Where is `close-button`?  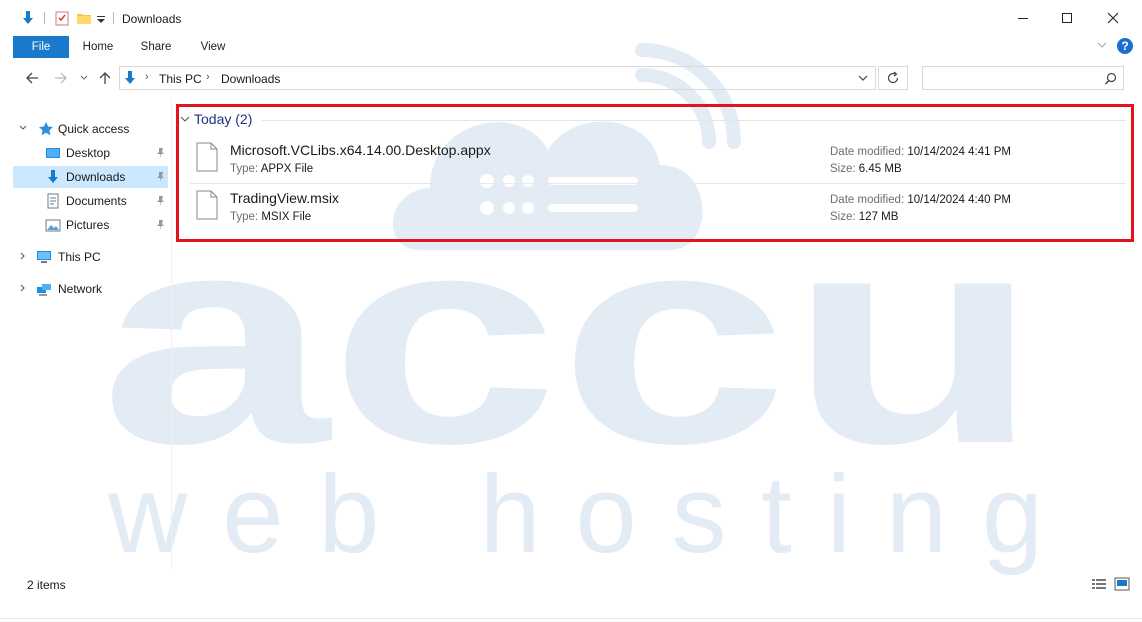
close-button is located at coordinates (1113, 18).